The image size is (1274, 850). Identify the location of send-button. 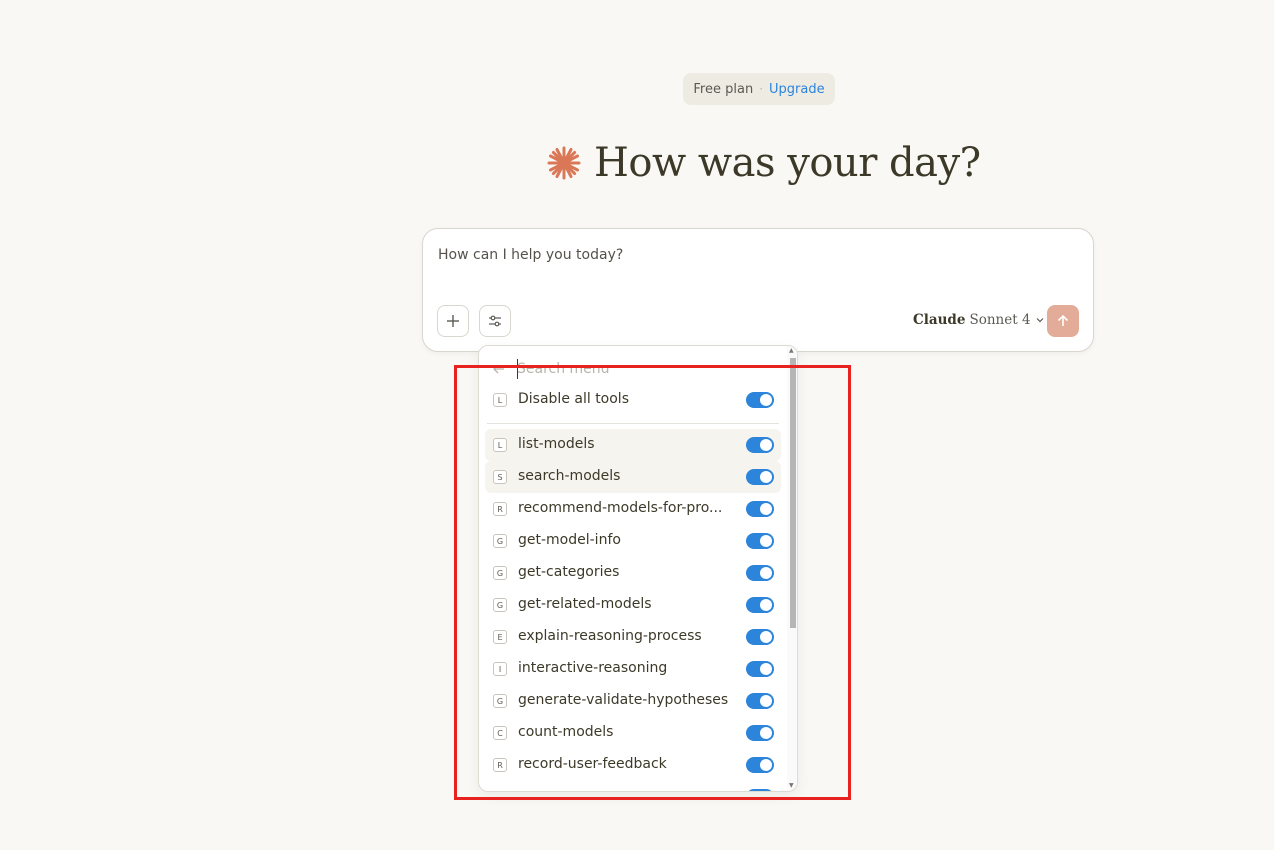
(1063, 321).